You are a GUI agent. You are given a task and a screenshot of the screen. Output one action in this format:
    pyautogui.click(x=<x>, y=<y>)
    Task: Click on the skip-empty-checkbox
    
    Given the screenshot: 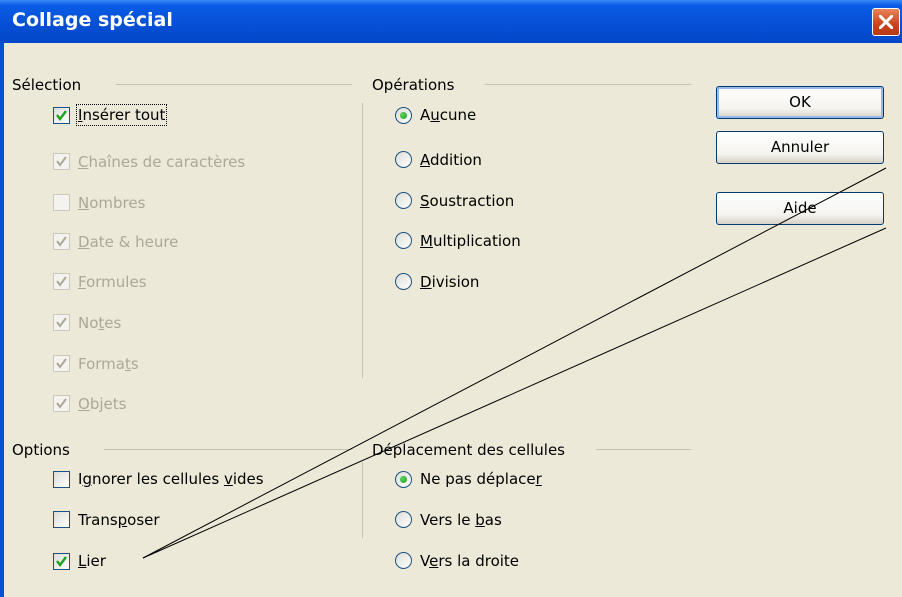 What is the action you would take?
    pyautogui.click(x=61, y=479)
    